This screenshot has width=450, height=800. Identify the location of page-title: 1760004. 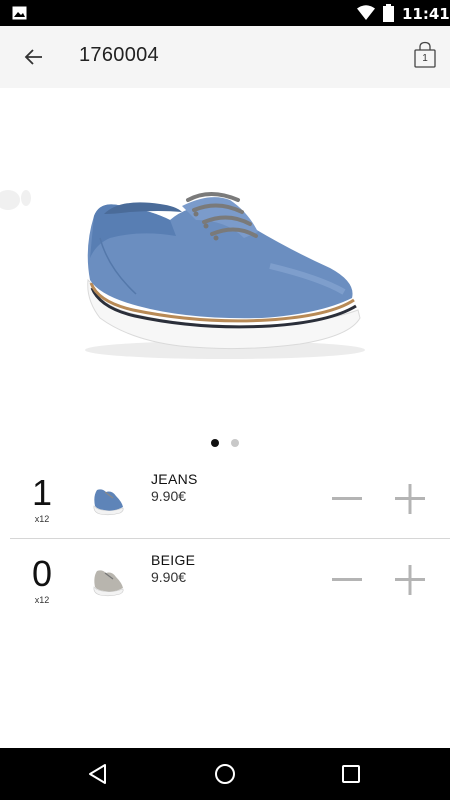
(119, 55).